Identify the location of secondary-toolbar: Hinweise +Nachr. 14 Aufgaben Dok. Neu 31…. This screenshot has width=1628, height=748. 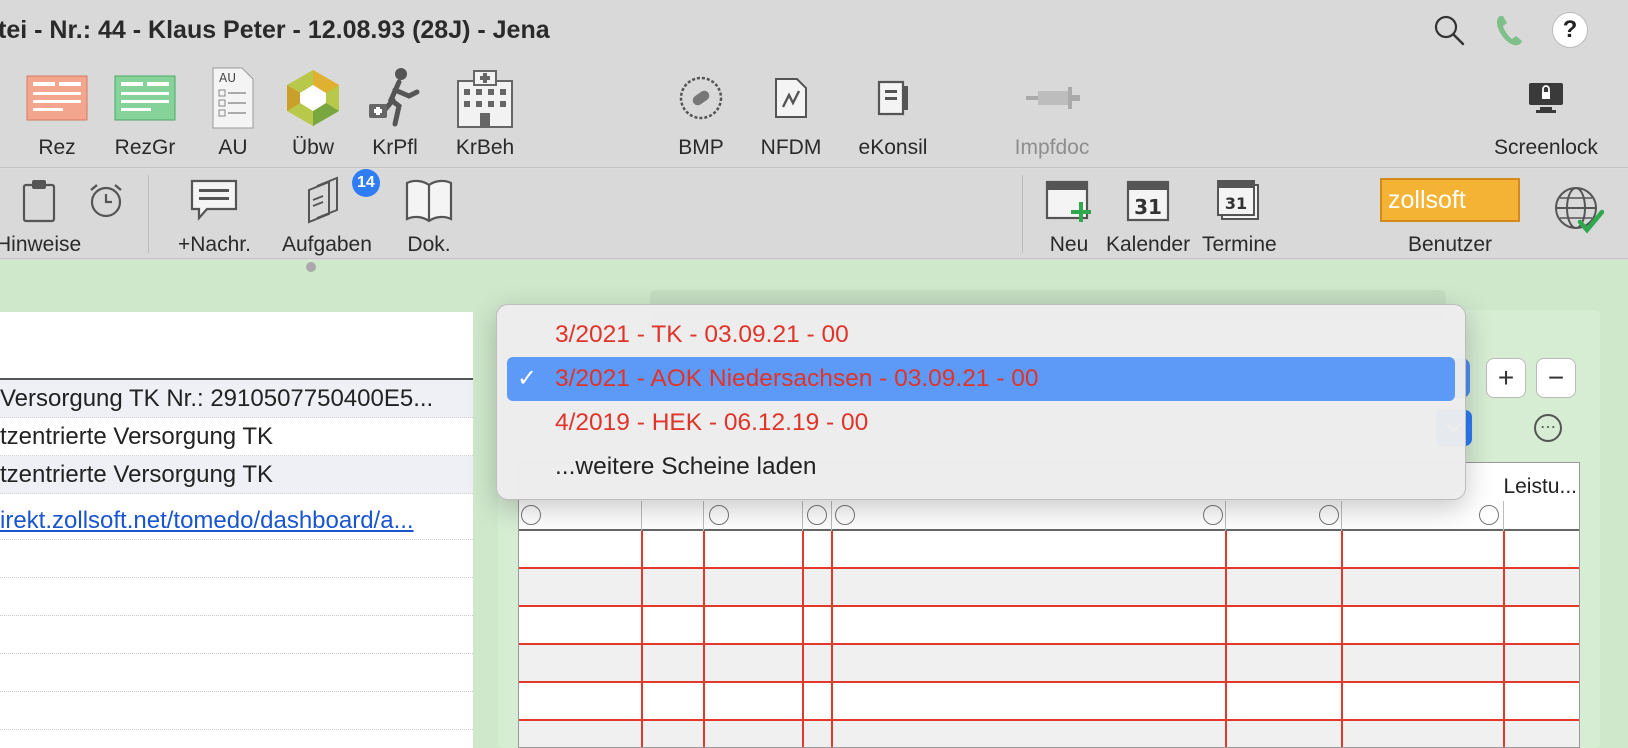
(814, 214).